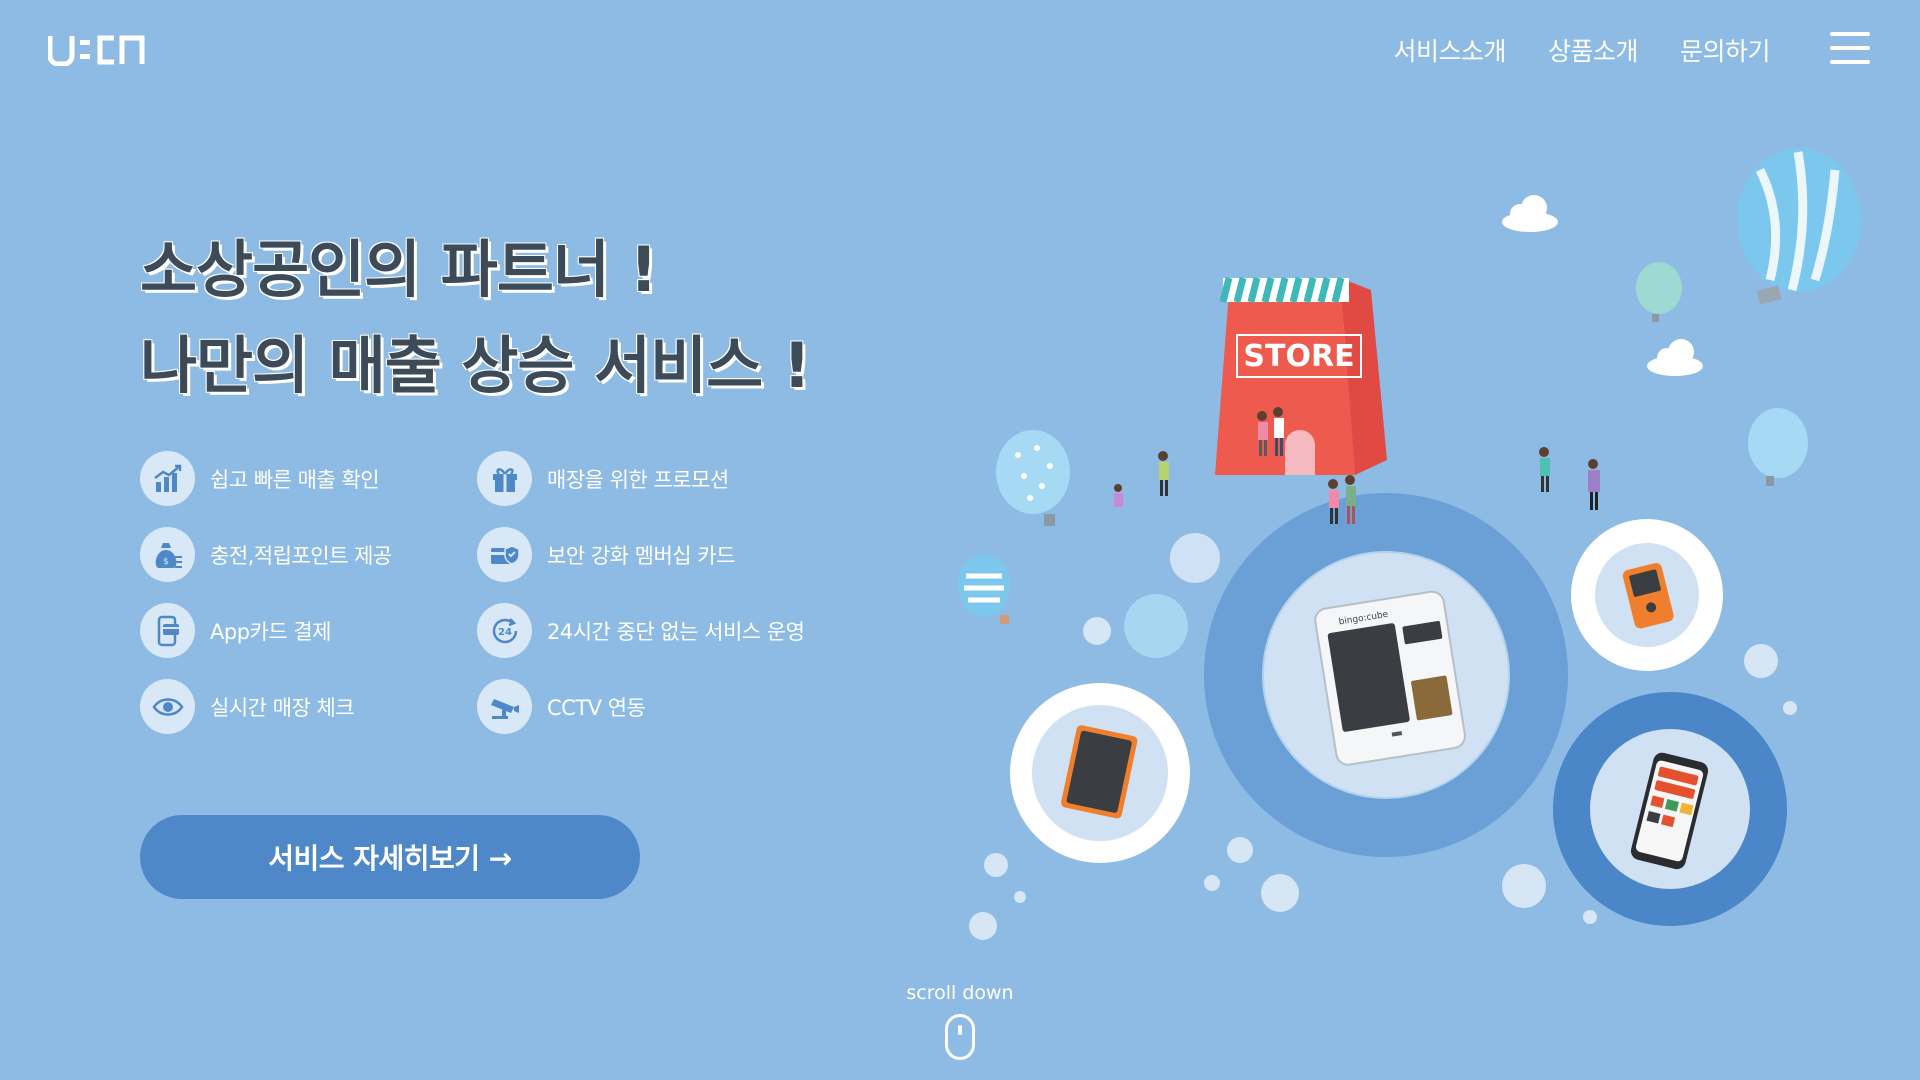 Image resolution: width=1920 pixels, height=1080 pixels. What do you see at coordinates (1725, 50) in the screenshot?
I see `nav-item-contact: 문의하기` at bounding box center [1725, 50].